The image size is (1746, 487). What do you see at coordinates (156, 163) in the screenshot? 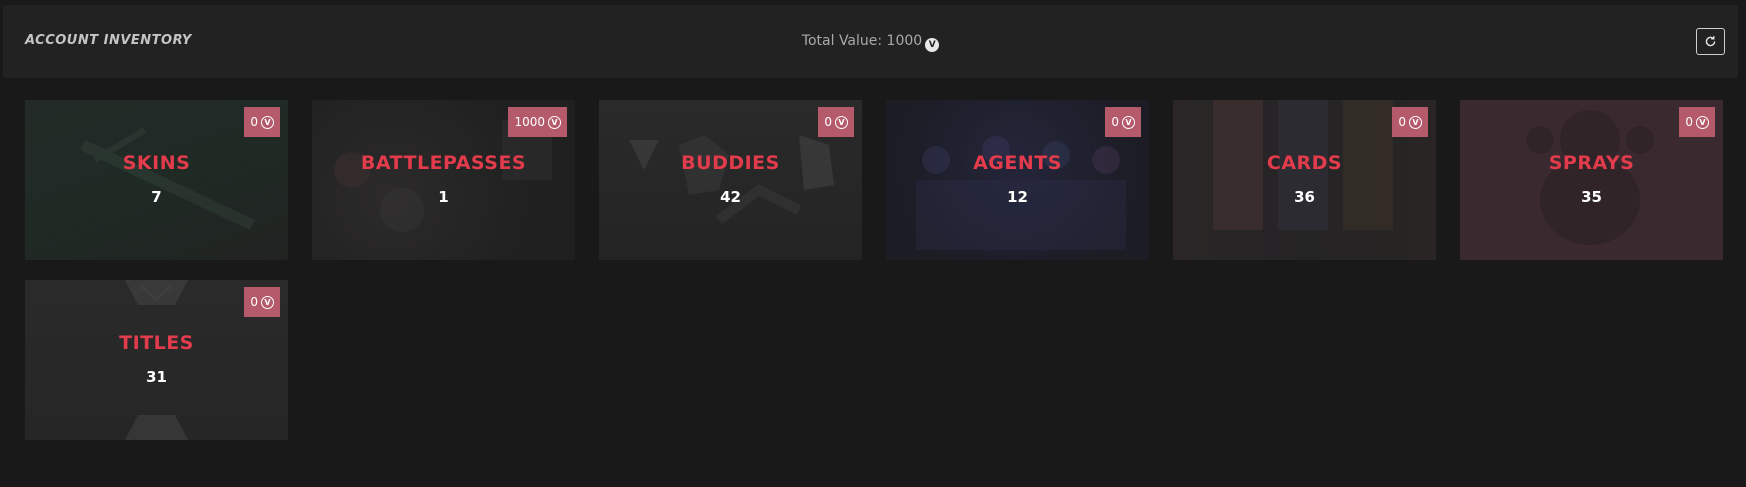
I see `category-name: SKINS` at bounding box center [156, 163].